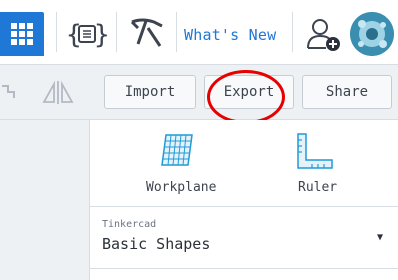 The height and width of the screenshot is (280, 398). I want to click on share-button: Share, so click(347, 92).